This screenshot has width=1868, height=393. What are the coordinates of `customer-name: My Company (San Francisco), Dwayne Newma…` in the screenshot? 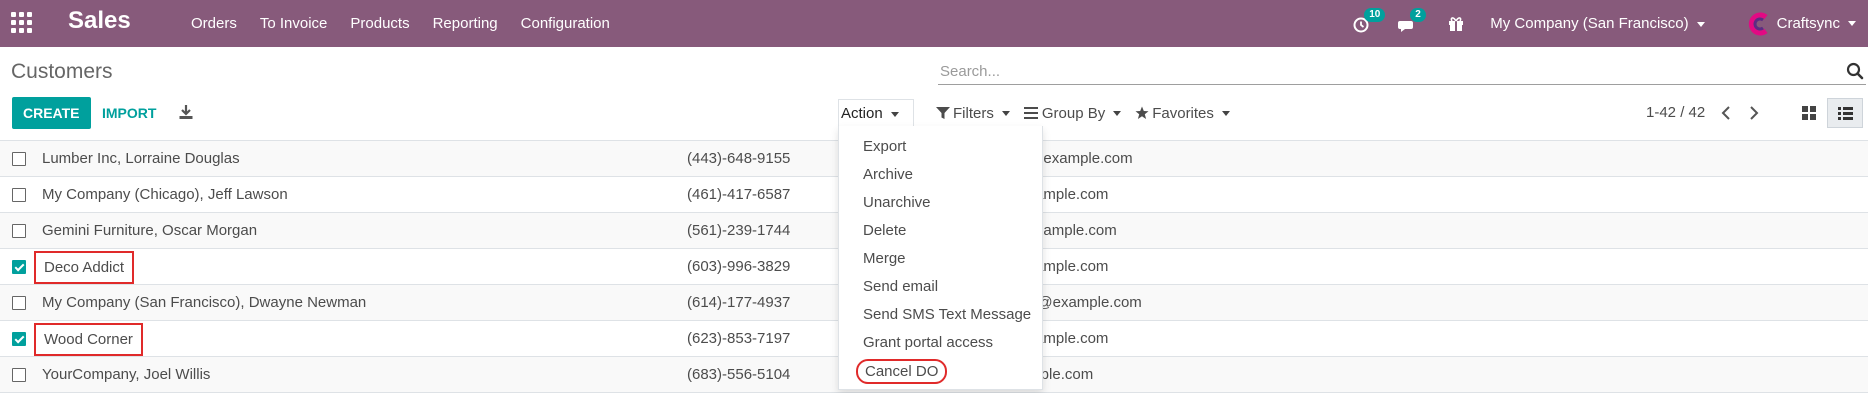 It's located at (204, 302).